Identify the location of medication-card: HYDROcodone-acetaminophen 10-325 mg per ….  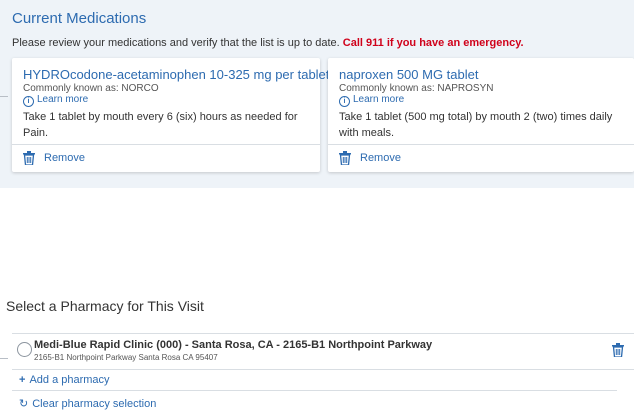
(170, 115).